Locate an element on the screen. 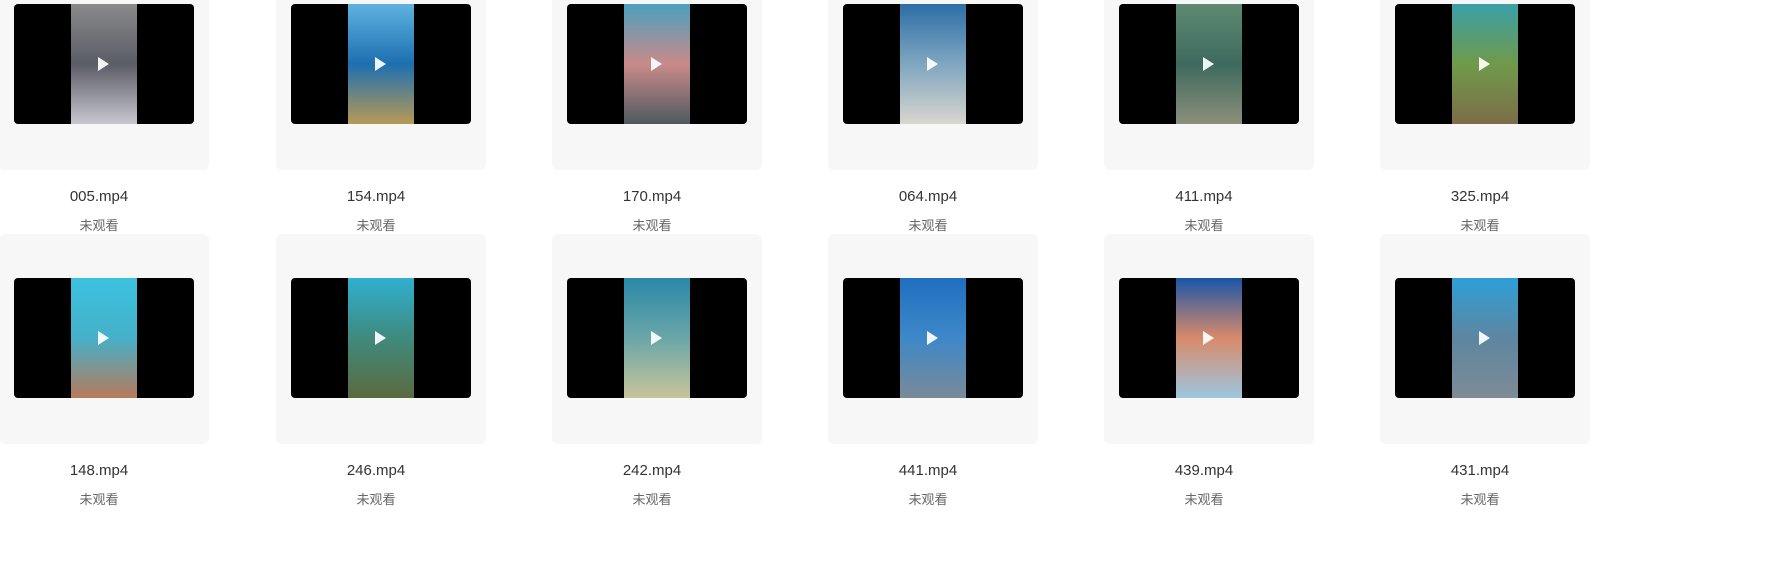 The width and height of the screenshot is (1775, 569). video-item: 325.mp4 未观看 is located at coordinates (1485, 120).